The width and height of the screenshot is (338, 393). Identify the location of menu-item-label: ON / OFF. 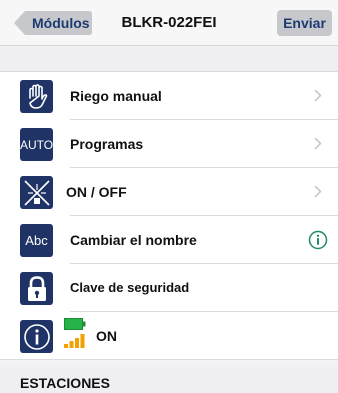
(96, 192).